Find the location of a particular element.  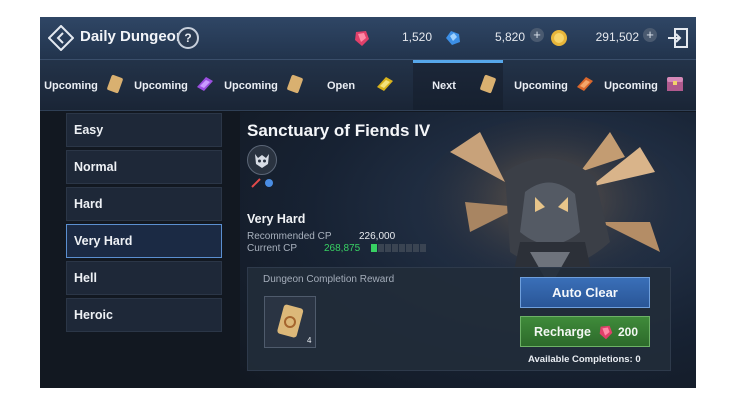

chest-icon is located at coordinates (675, 84).